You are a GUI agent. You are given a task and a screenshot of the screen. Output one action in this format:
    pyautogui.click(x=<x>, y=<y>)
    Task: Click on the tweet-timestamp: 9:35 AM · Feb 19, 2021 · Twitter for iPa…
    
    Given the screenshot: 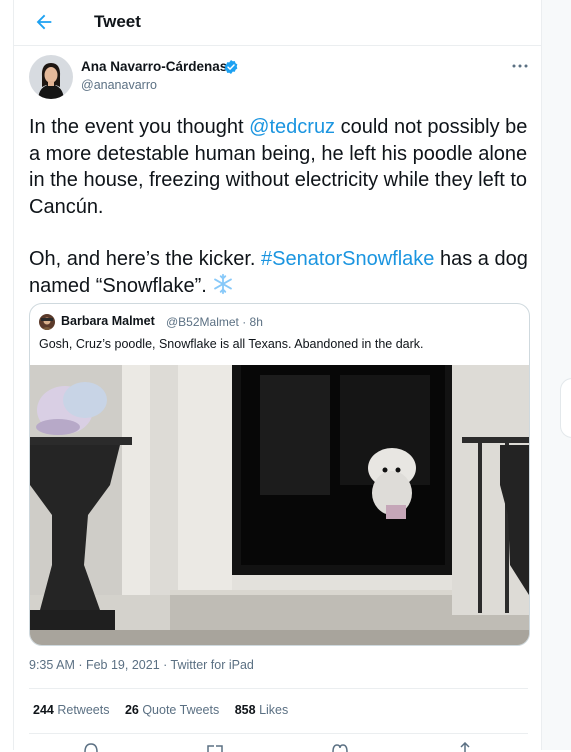 What is the action you would take?
    pyautogui.click(x=141, y=665)
    